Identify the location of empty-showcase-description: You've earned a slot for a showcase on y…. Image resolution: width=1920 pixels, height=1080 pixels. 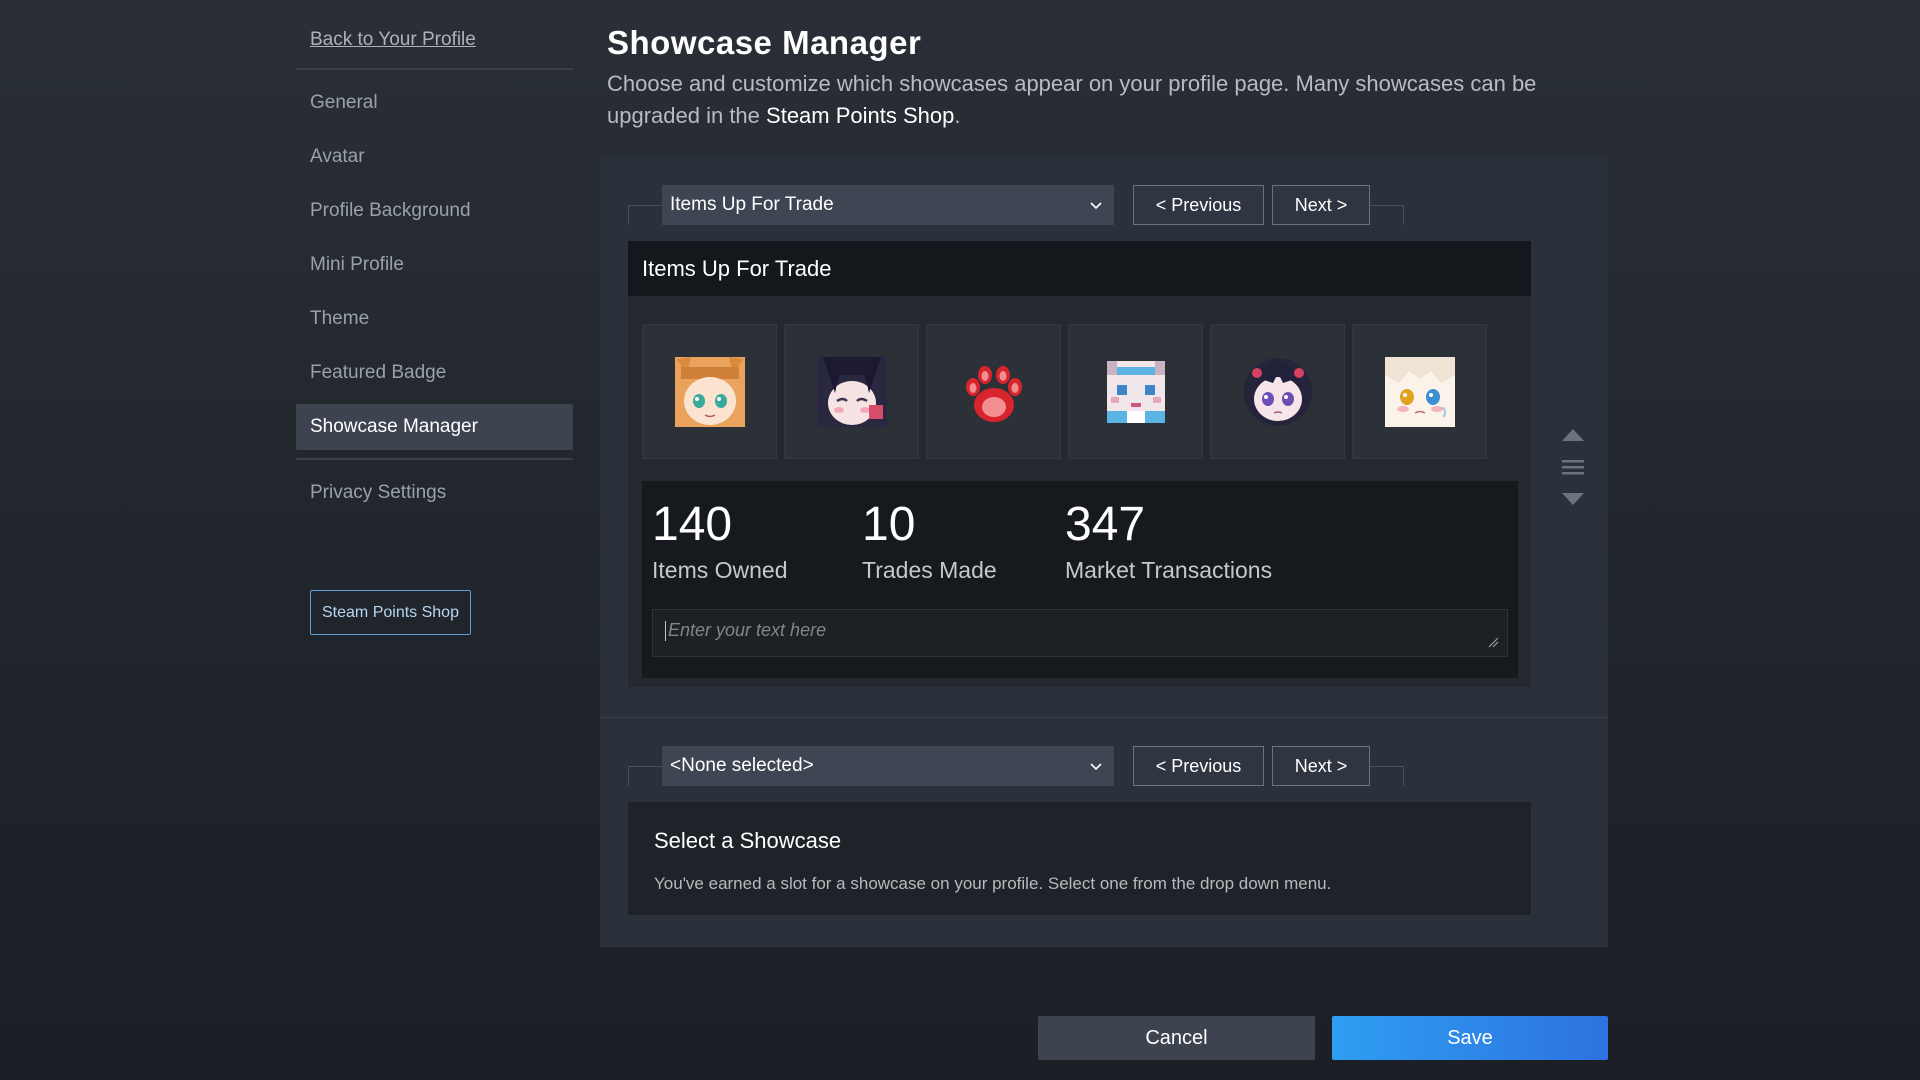
(993, 883).